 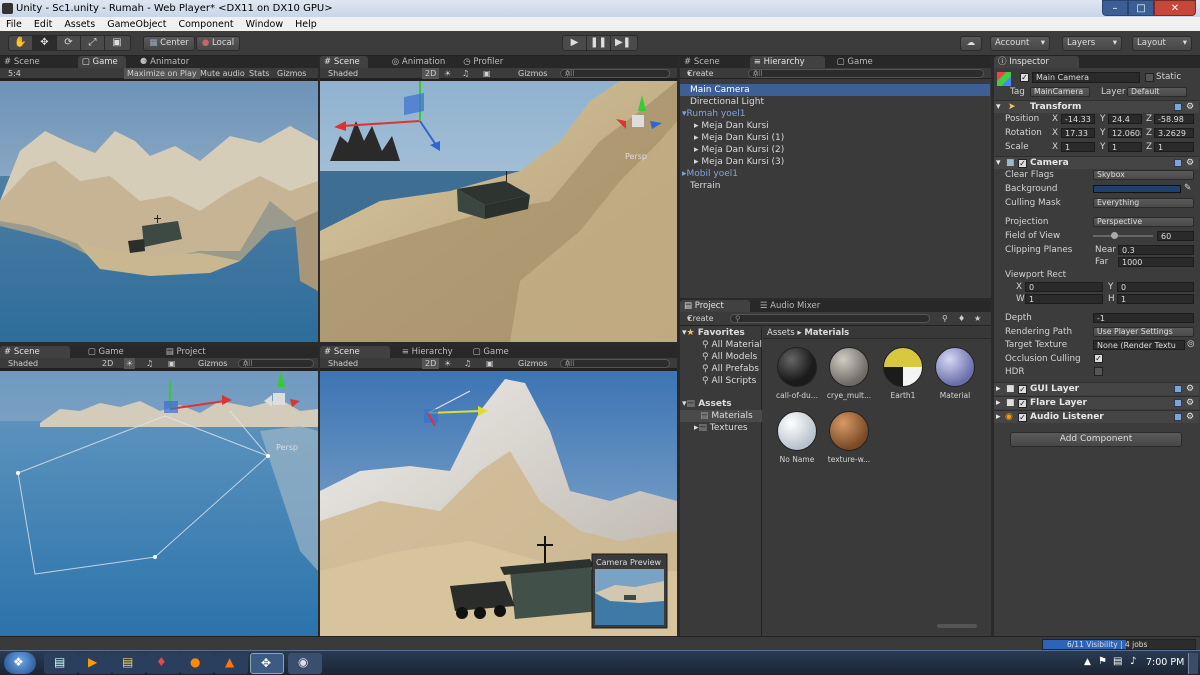 I want to click on far-field: 1000, so click(x=1156, y=262).